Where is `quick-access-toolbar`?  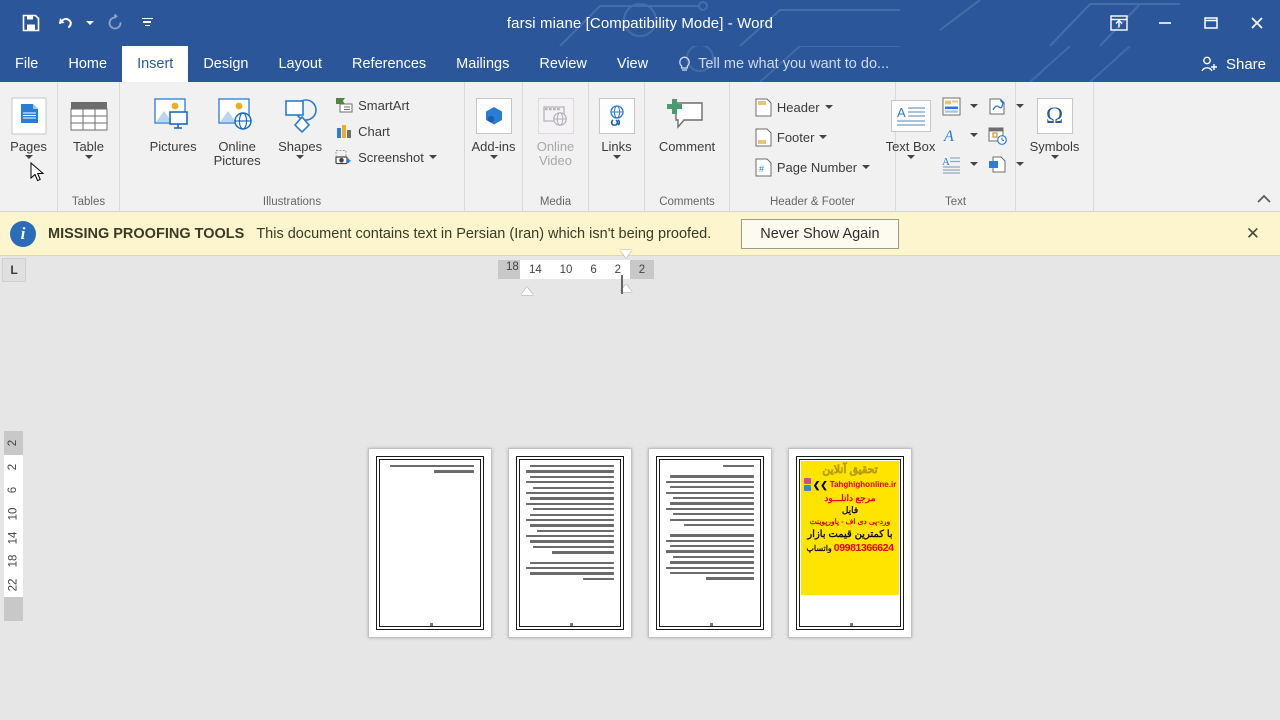
quick-access-toolbar is located at coordinates (81, 23).